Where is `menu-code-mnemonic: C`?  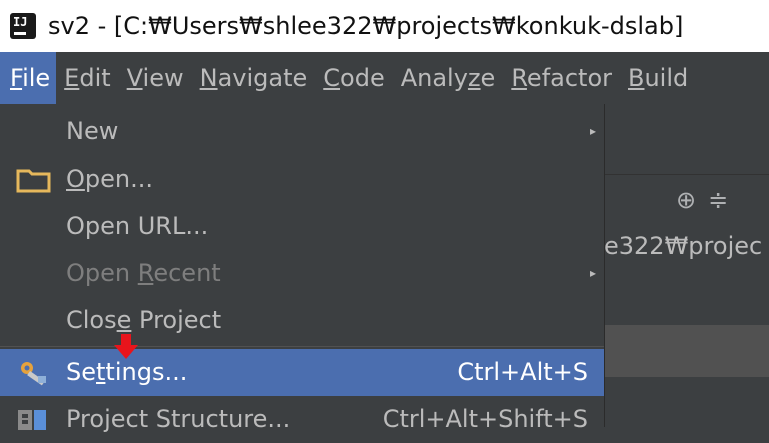 menu-code-mnemonic: C is located at coordinates (332, 78).